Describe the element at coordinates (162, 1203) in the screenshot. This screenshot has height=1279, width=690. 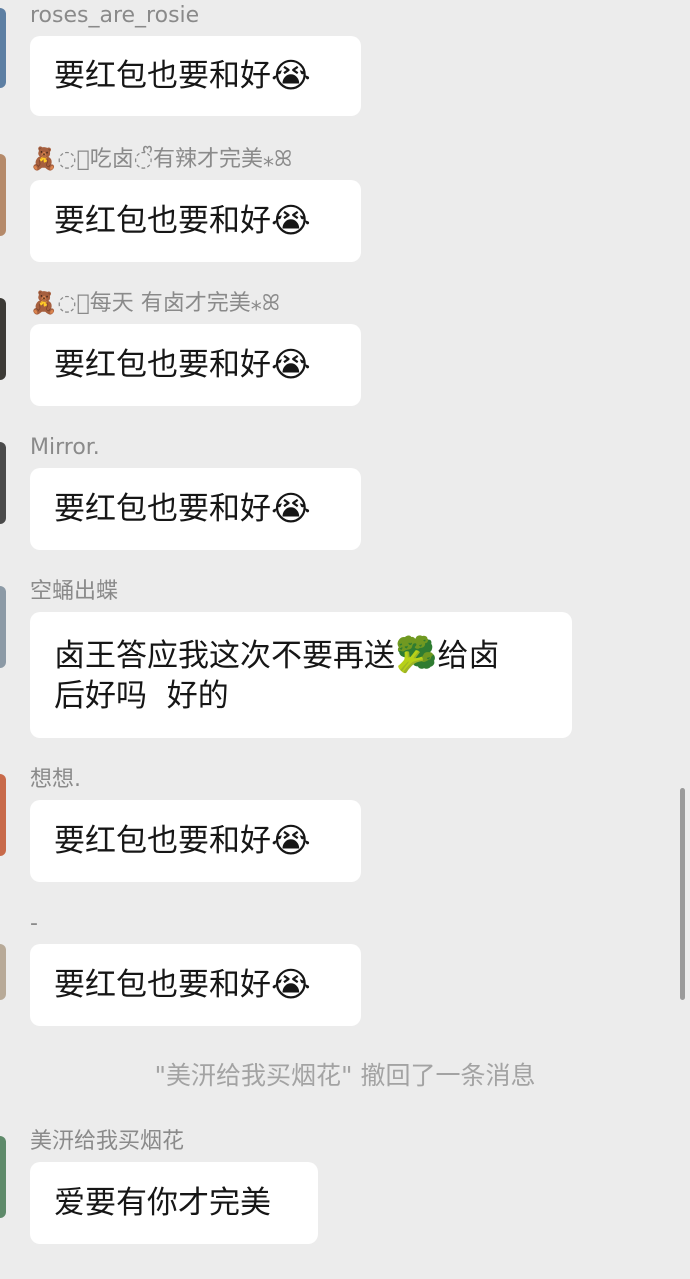
I see `message-text: 爱要有你才完美` at that location.